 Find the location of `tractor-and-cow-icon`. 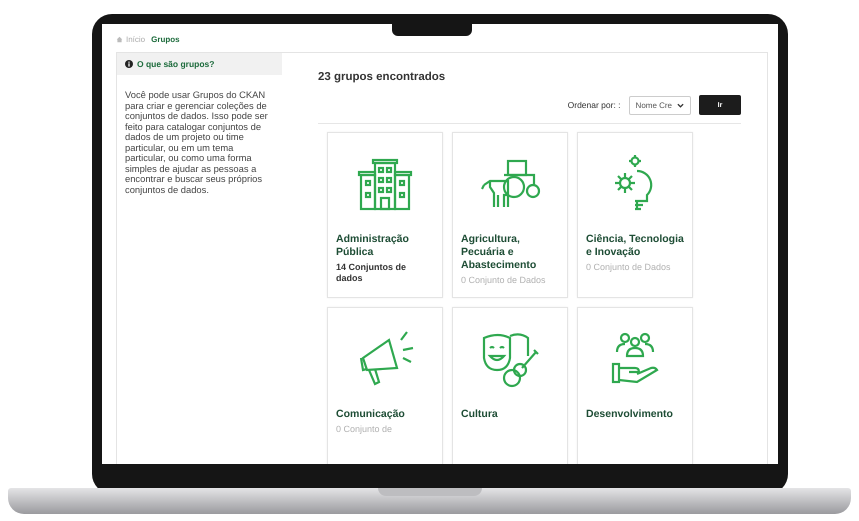

tractor-and-cow-icon is located at coordinates (510, 184).